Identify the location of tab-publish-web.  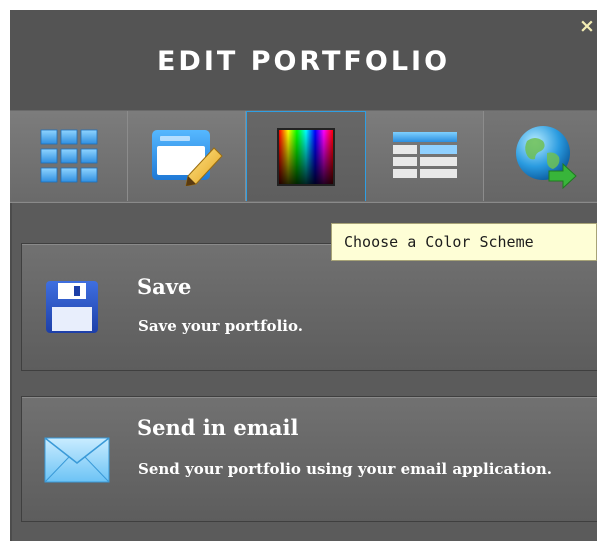
(540, 156).